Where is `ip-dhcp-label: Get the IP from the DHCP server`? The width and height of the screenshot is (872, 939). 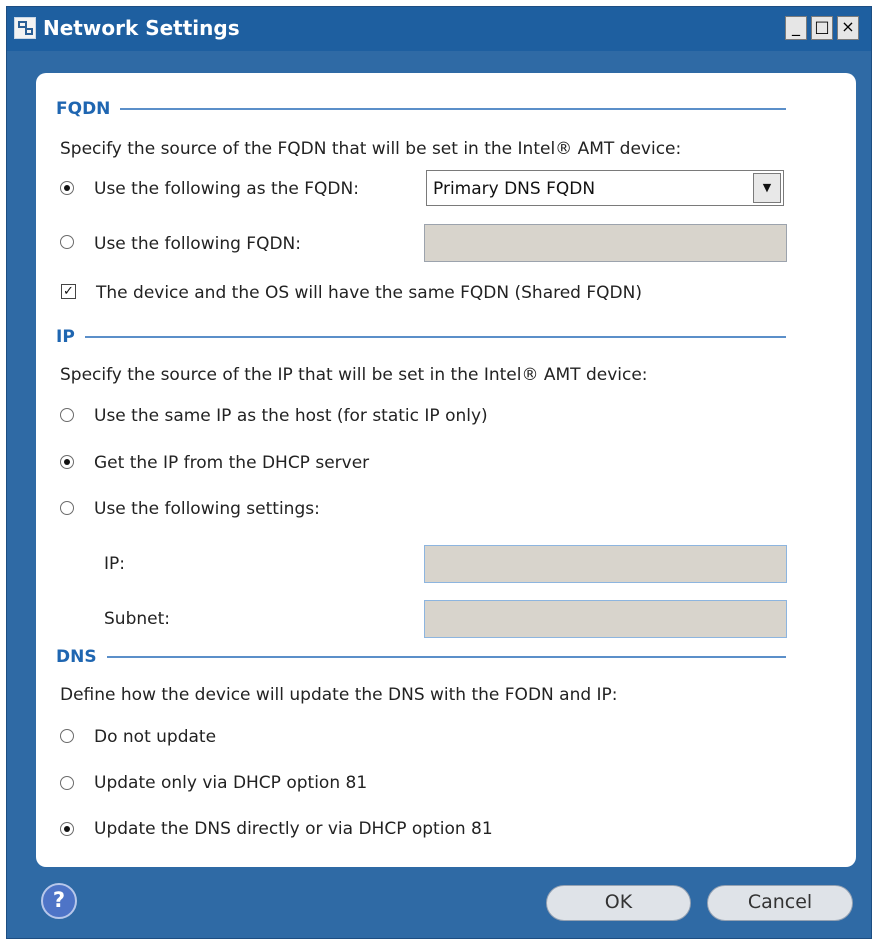
ip-dhcp-label: Get the IP from the DHCP server is located at coordinates (232, 463).